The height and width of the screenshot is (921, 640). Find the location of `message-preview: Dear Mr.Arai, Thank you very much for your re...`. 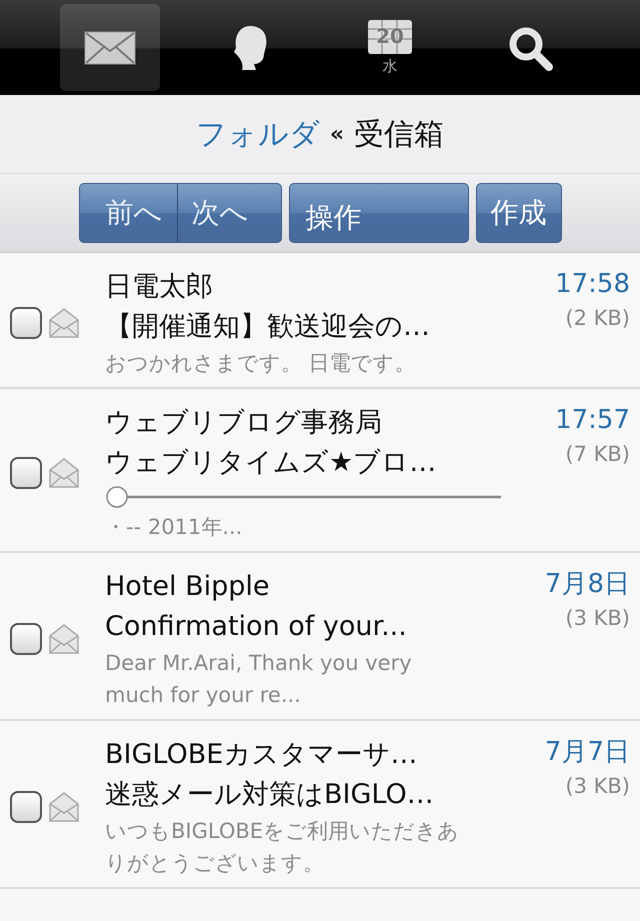

message-preview: Dear Mr.Arai, Thank you very much for your re... is located at coordinates (259, 679).